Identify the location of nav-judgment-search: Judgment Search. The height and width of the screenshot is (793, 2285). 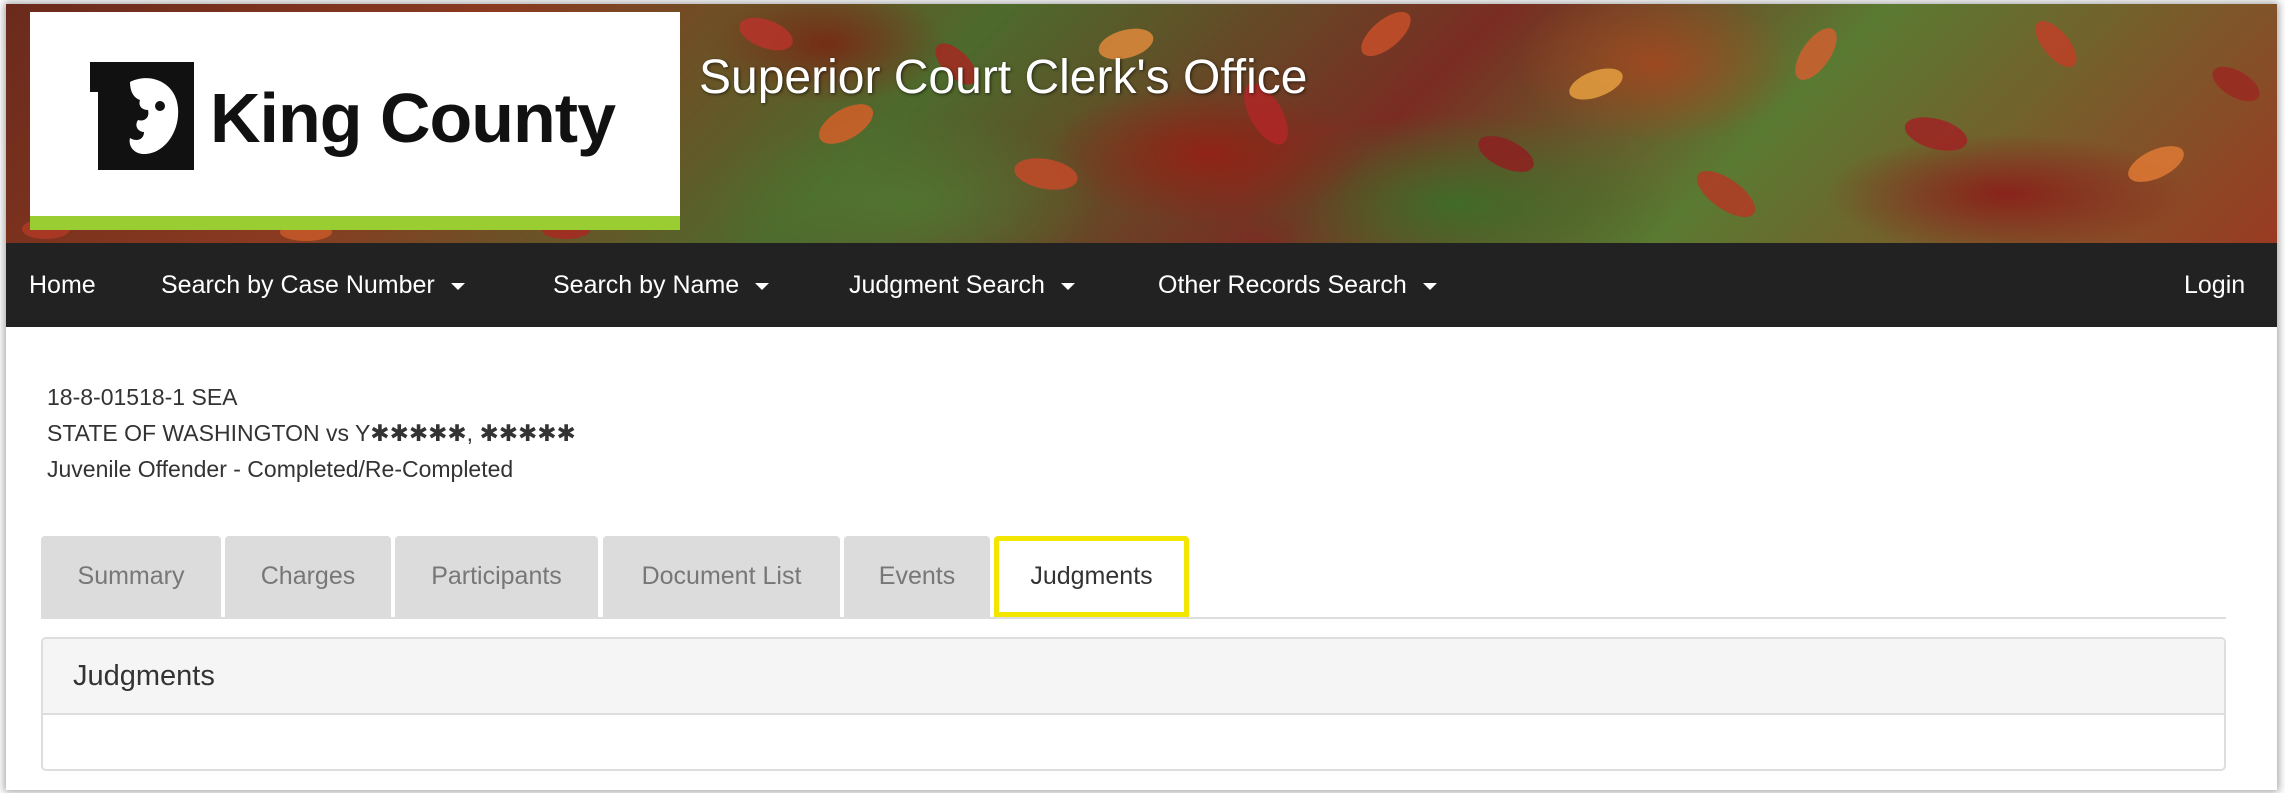
(962, 285).